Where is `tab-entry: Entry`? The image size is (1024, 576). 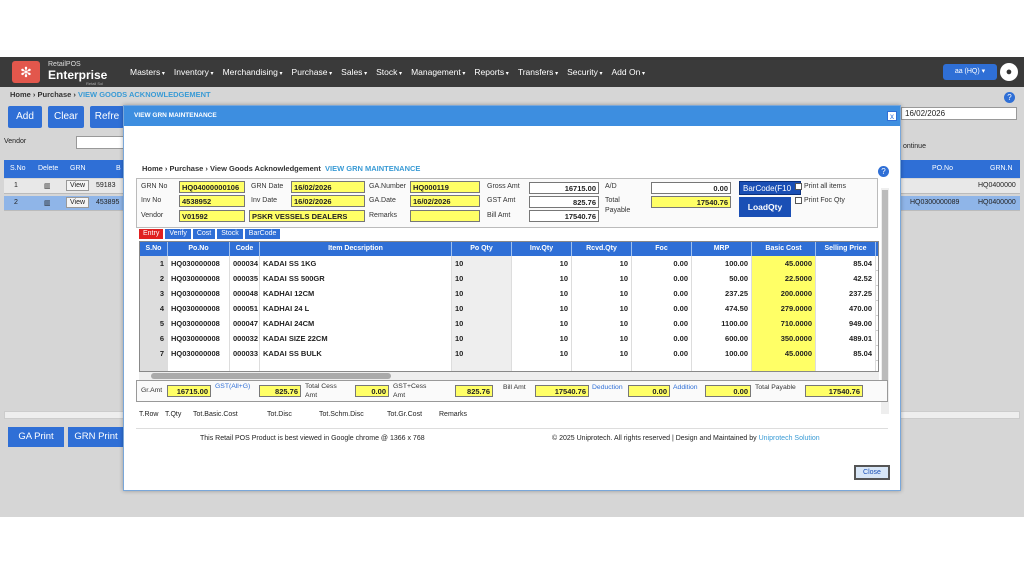 tab-entry: Entry is located at coordinates (151, 234).